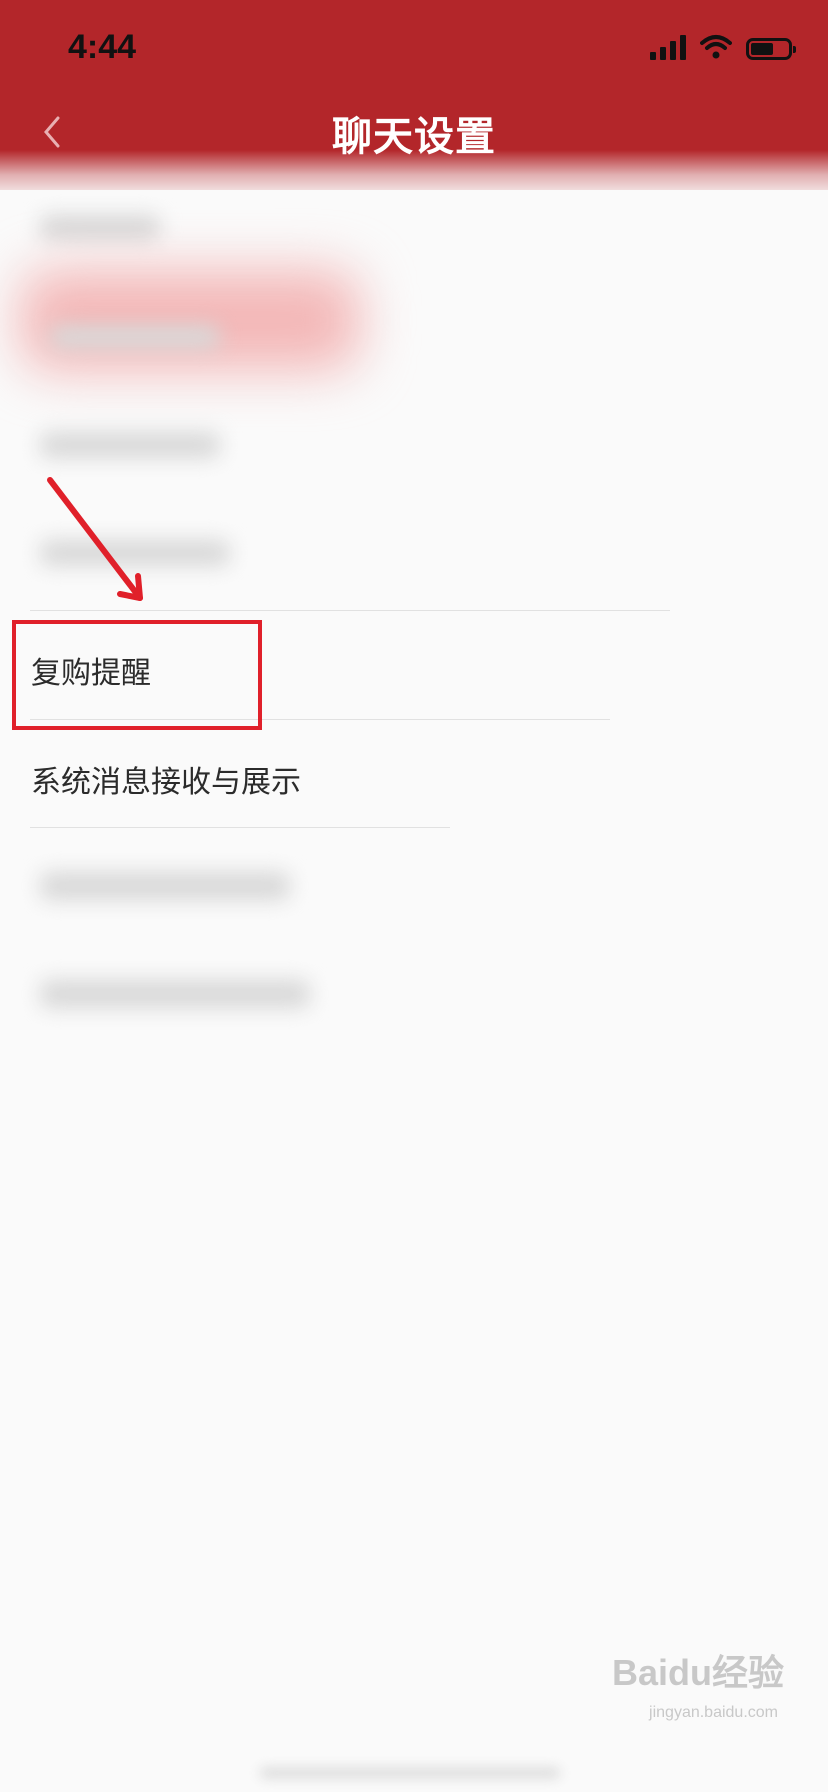 This screenshot has height=1792, width=828. I want to click on highlight-box, so click(137, 675).